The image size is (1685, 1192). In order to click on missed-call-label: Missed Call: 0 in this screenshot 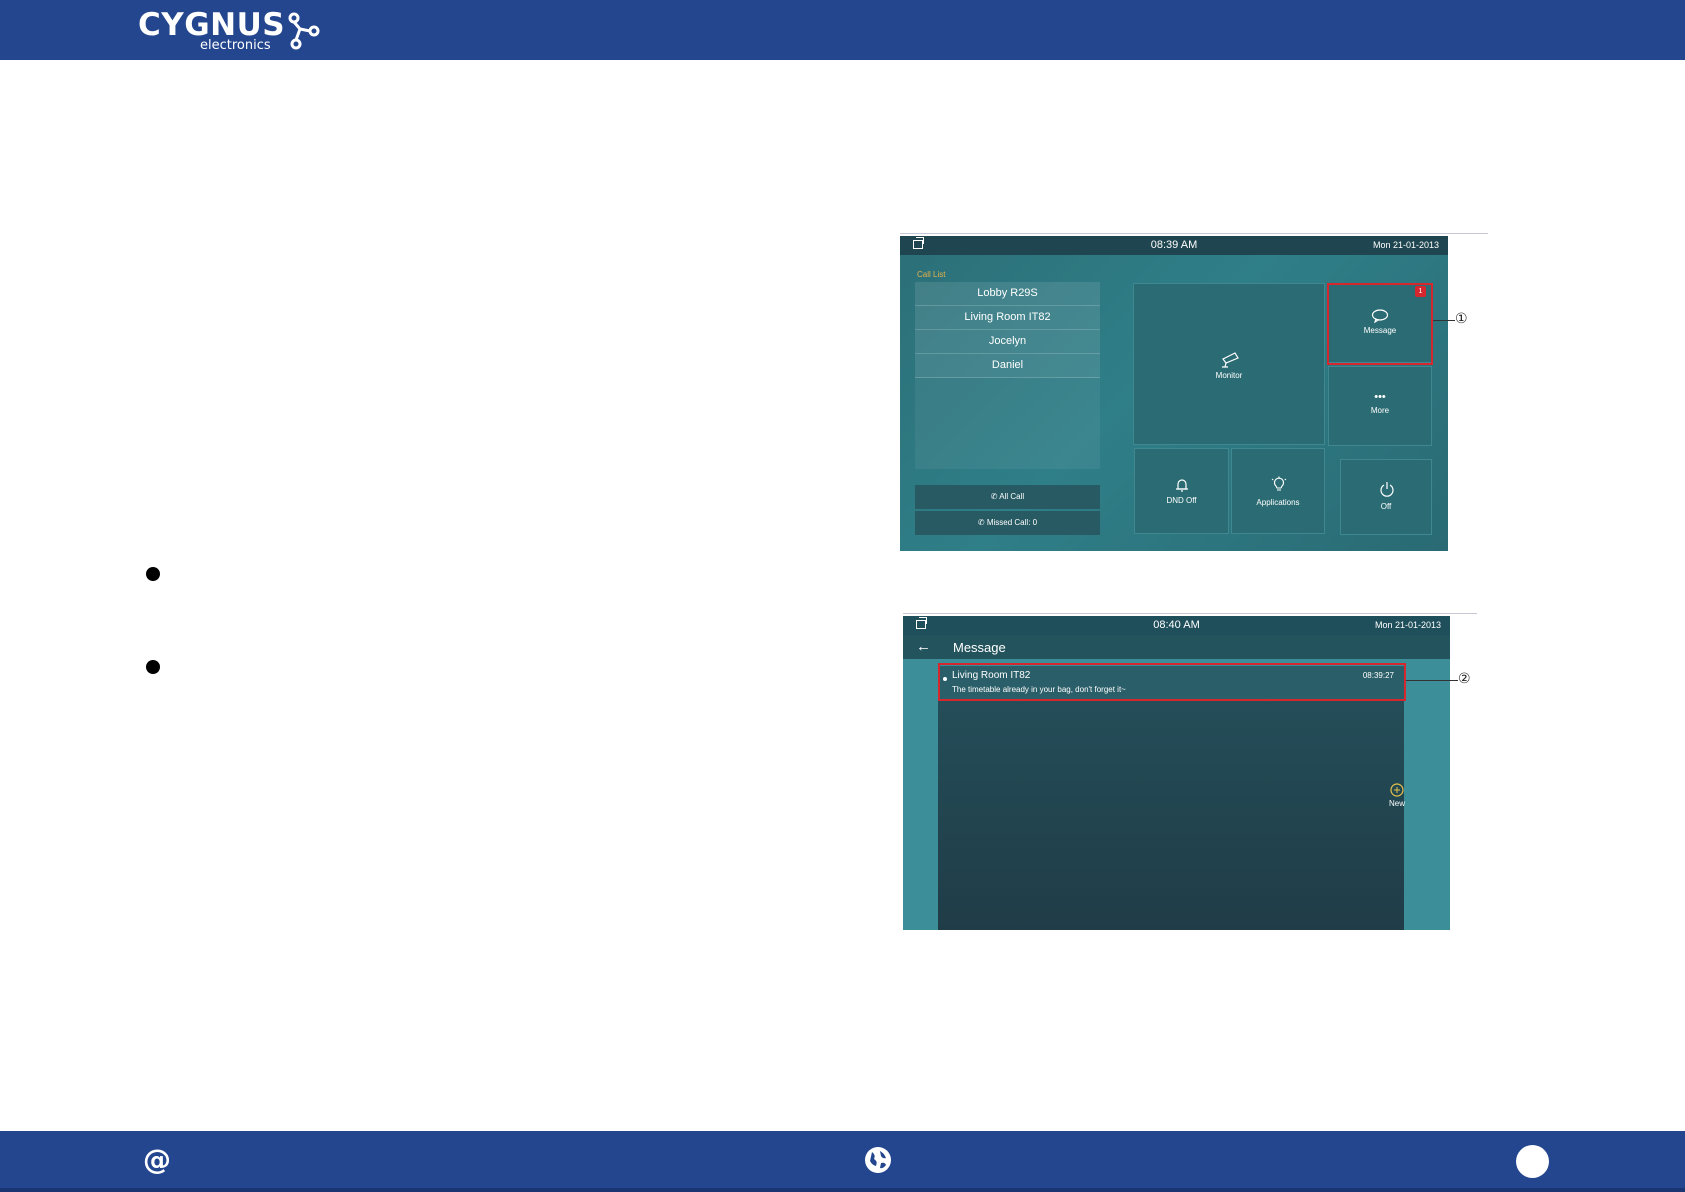, I will do `click(1012, 522)`.